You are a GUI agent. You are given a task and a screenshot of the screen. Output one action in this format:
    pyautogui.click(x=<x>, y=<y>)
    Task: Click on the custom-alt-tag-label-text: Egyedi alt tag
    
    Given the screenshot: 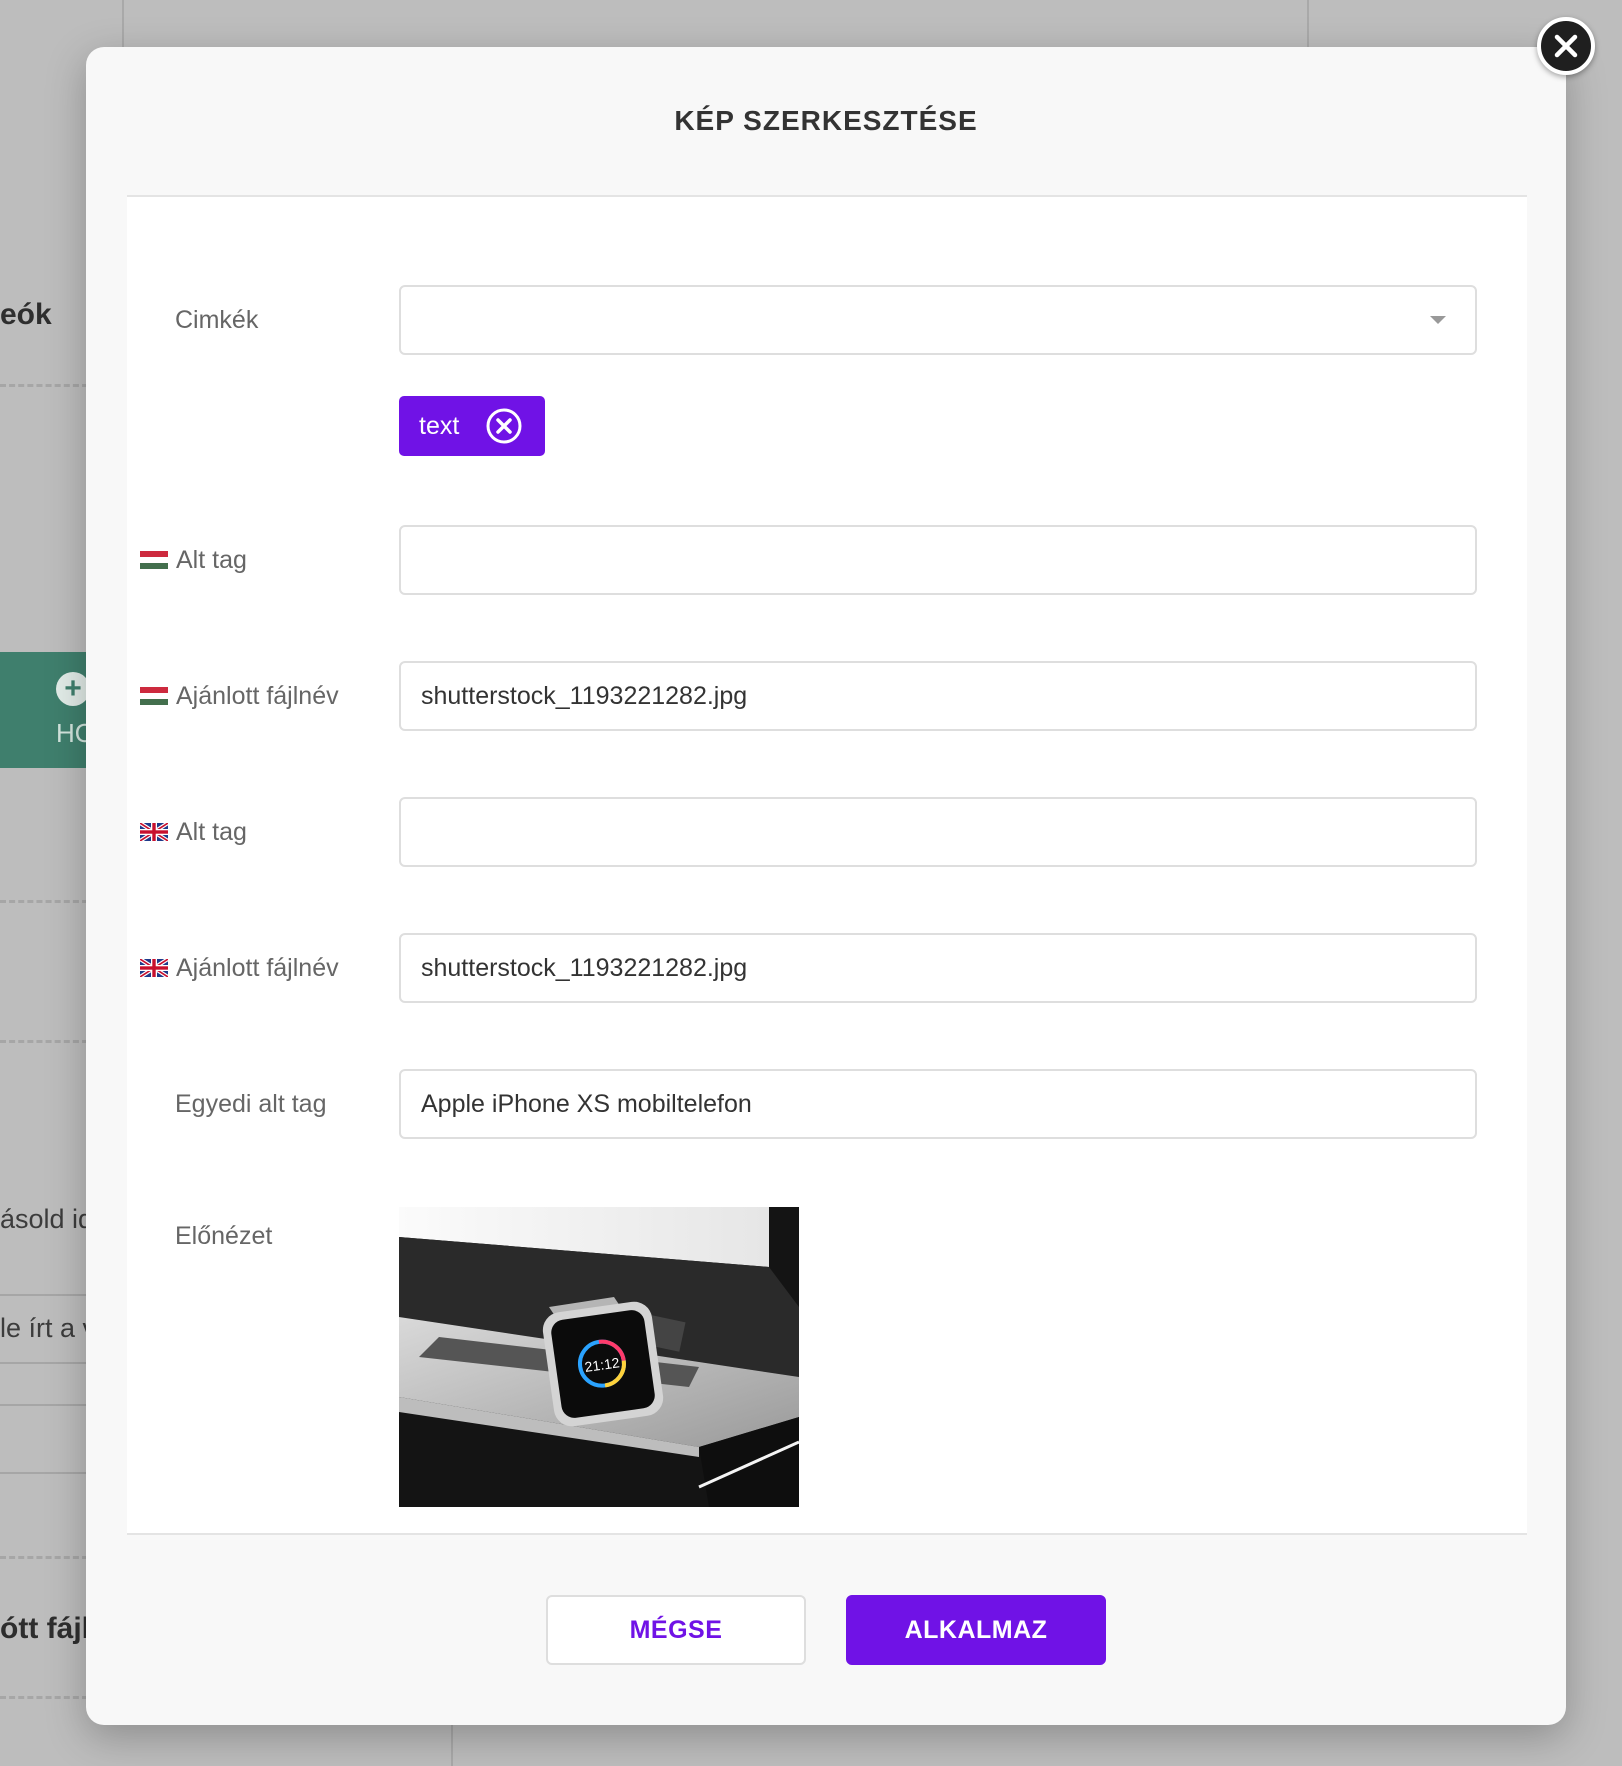 What is the action you would take?
    pyautogui.click(x=251, y=1103)
    